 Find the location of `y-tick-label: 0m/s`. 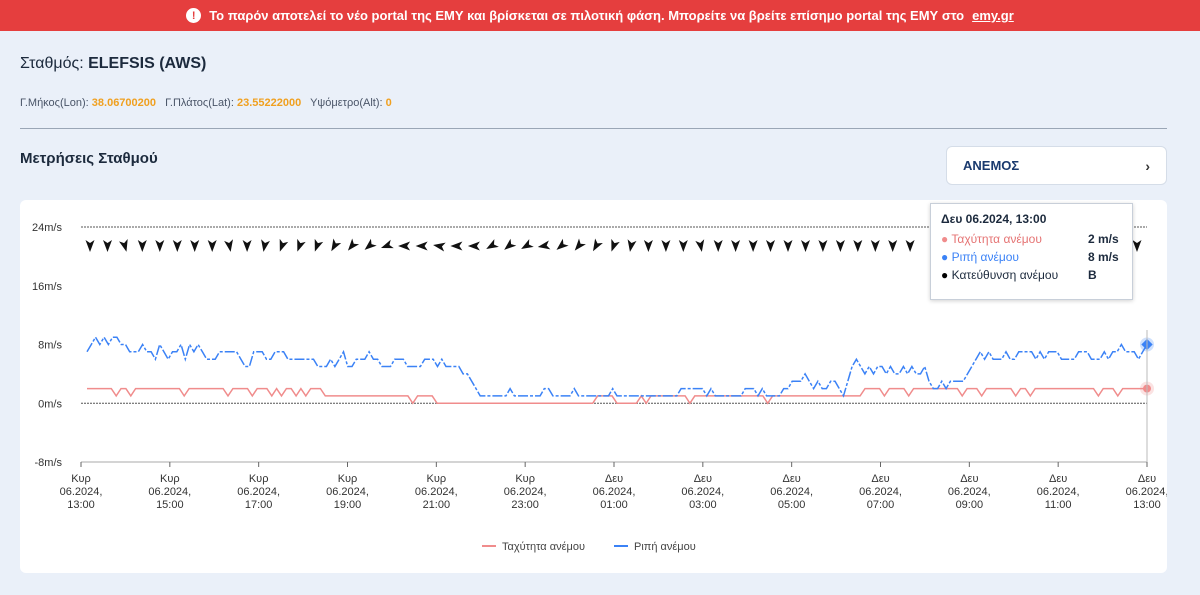

y-tick-label: 0m/s is located at coordinates (50, 404).